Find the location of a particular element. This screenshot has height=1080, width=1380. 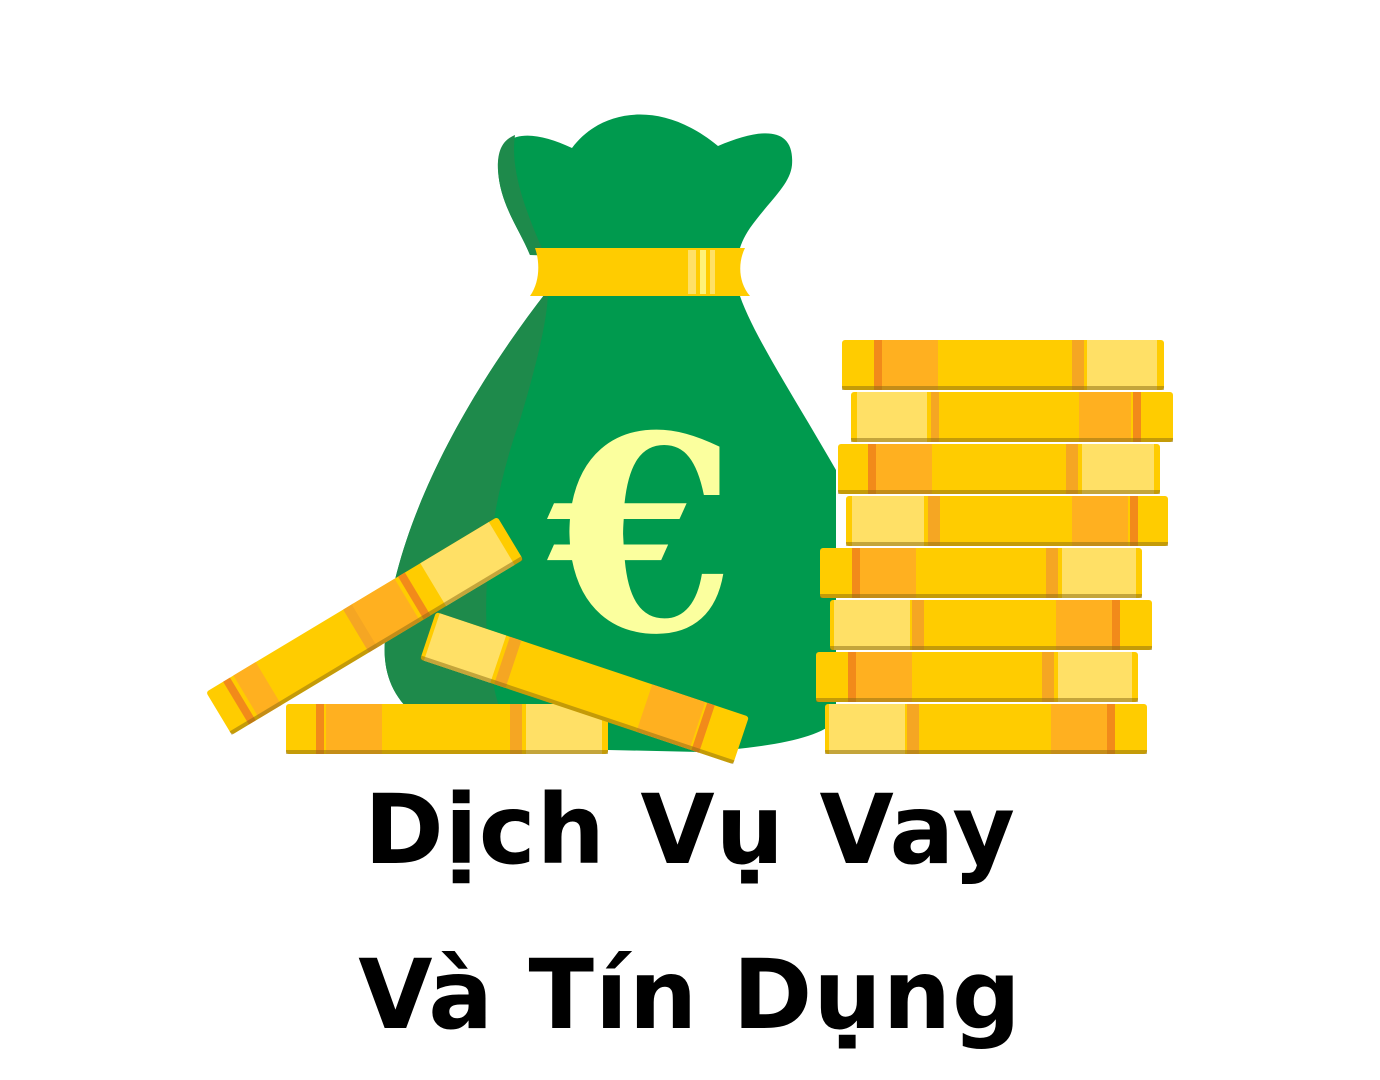

euro-symbol: € is located at coordinates (640, 535).